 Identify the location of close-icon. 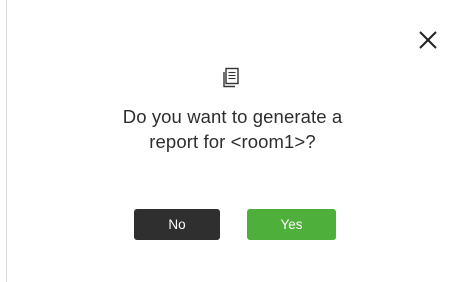
(428, 40).